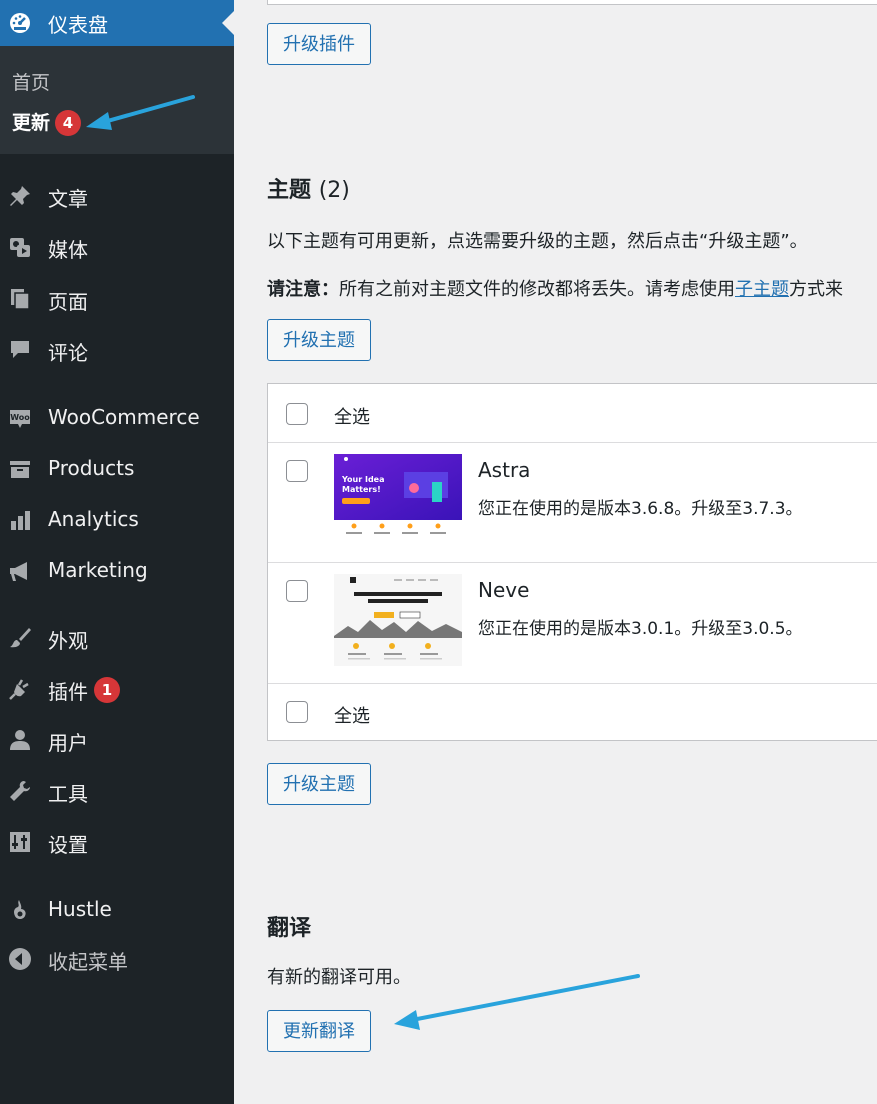  I want to click on sidebar-item-label: 页面, so click(68, 302).